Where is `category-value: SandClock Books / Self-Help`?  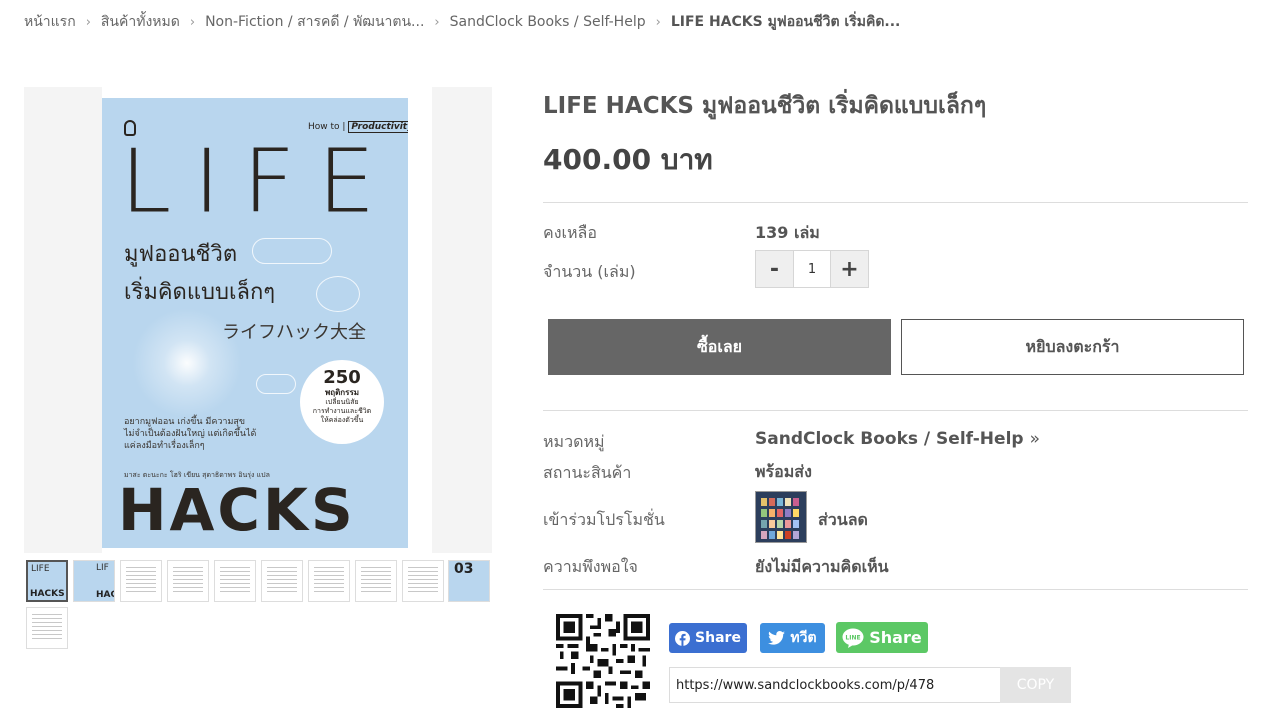 category-value: SandClock Books / Self-Help is located at coordinates (889, 439).